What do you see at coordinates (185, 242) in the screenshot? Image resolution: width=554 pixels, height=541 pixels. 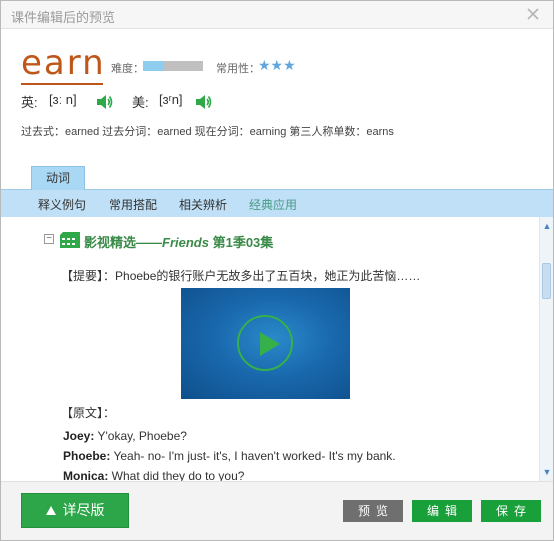 I see `section-title-show: Friends` at bounding box center [185, 242].